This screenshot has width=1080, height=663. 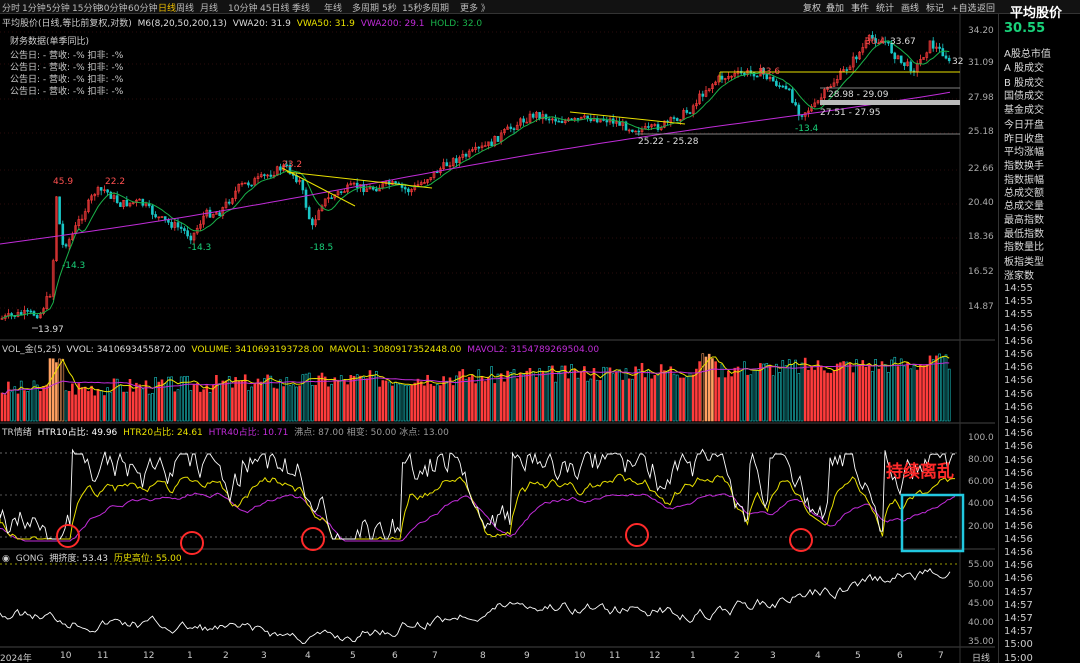 I want to click on x-axis-label: 6, so click(x=900, y=656).